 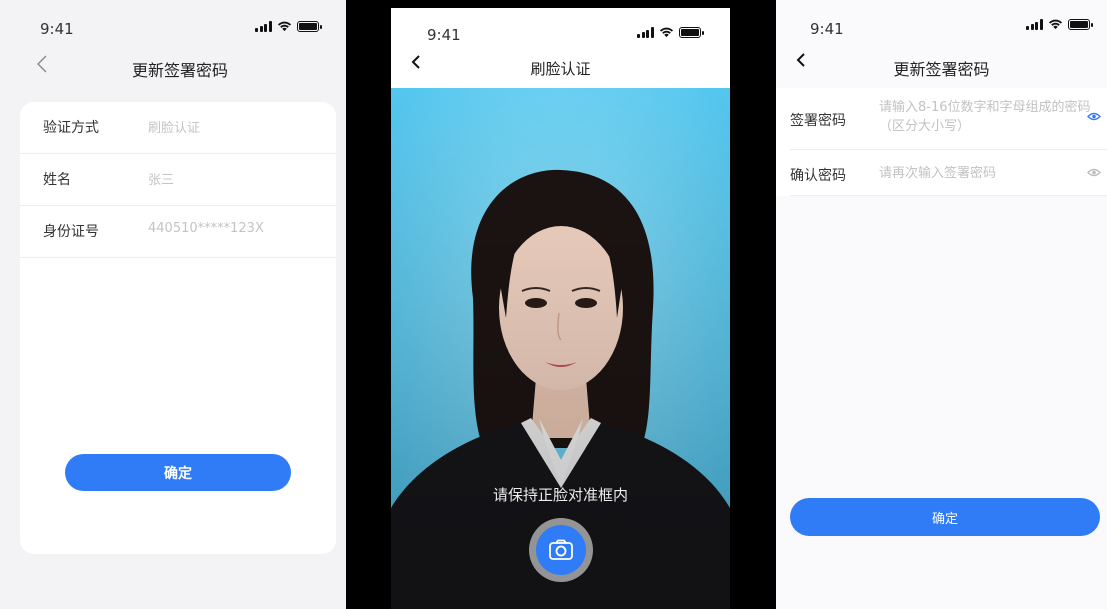 I want to click on nav-bar: 刷脸认证, so click(x=560, y=70).